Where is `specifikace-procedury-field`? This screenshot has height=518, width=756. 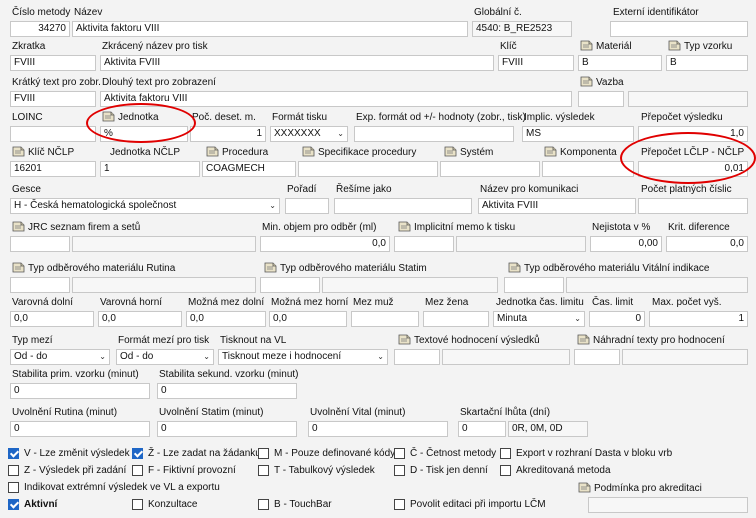 specifikace-procedury-field is located at coordinates (368, 169).